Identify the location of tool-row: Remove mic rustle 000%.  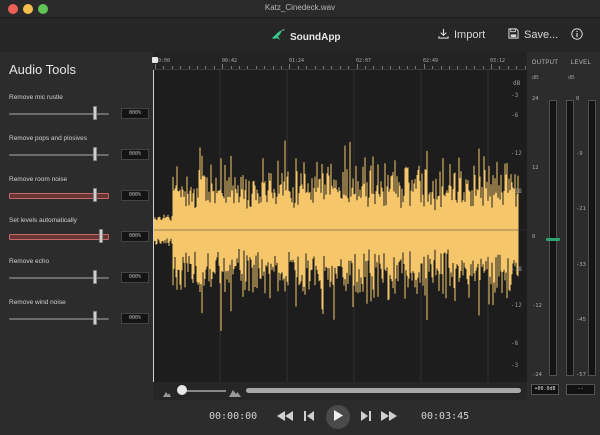
(79, 111).